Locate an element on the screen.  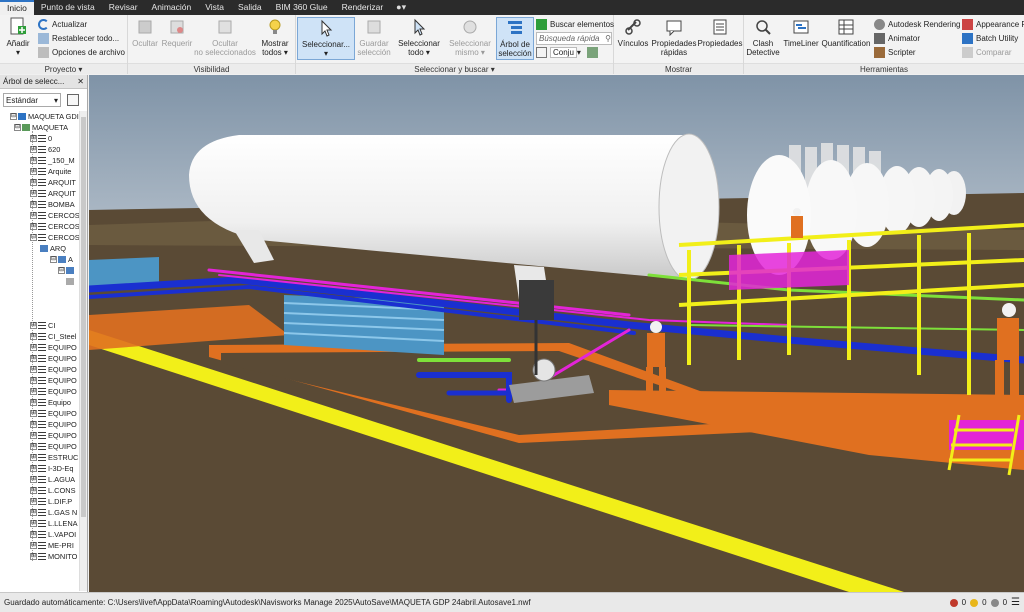
tree-item: ⊞ BOMBA is located at coordinates (52, 204).